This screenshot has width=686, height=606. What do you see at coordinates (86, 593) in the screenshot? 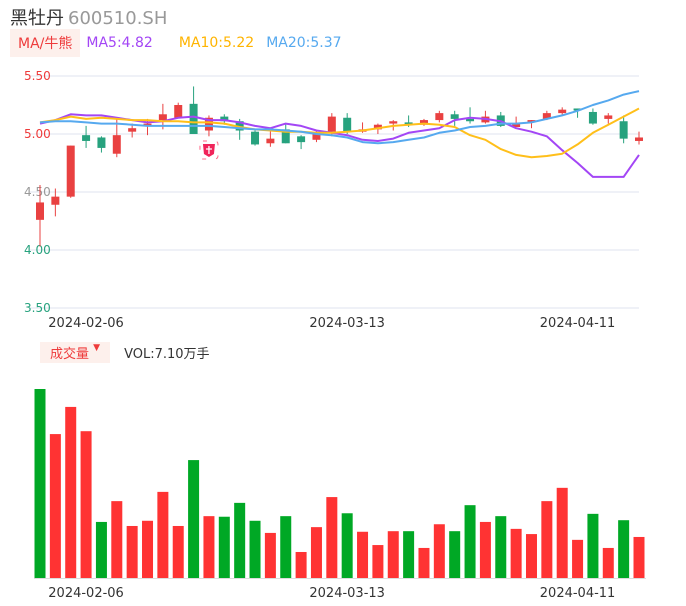
I see `volume-x-tick-label: 2024-02-06` at bounding box center [86, 593].